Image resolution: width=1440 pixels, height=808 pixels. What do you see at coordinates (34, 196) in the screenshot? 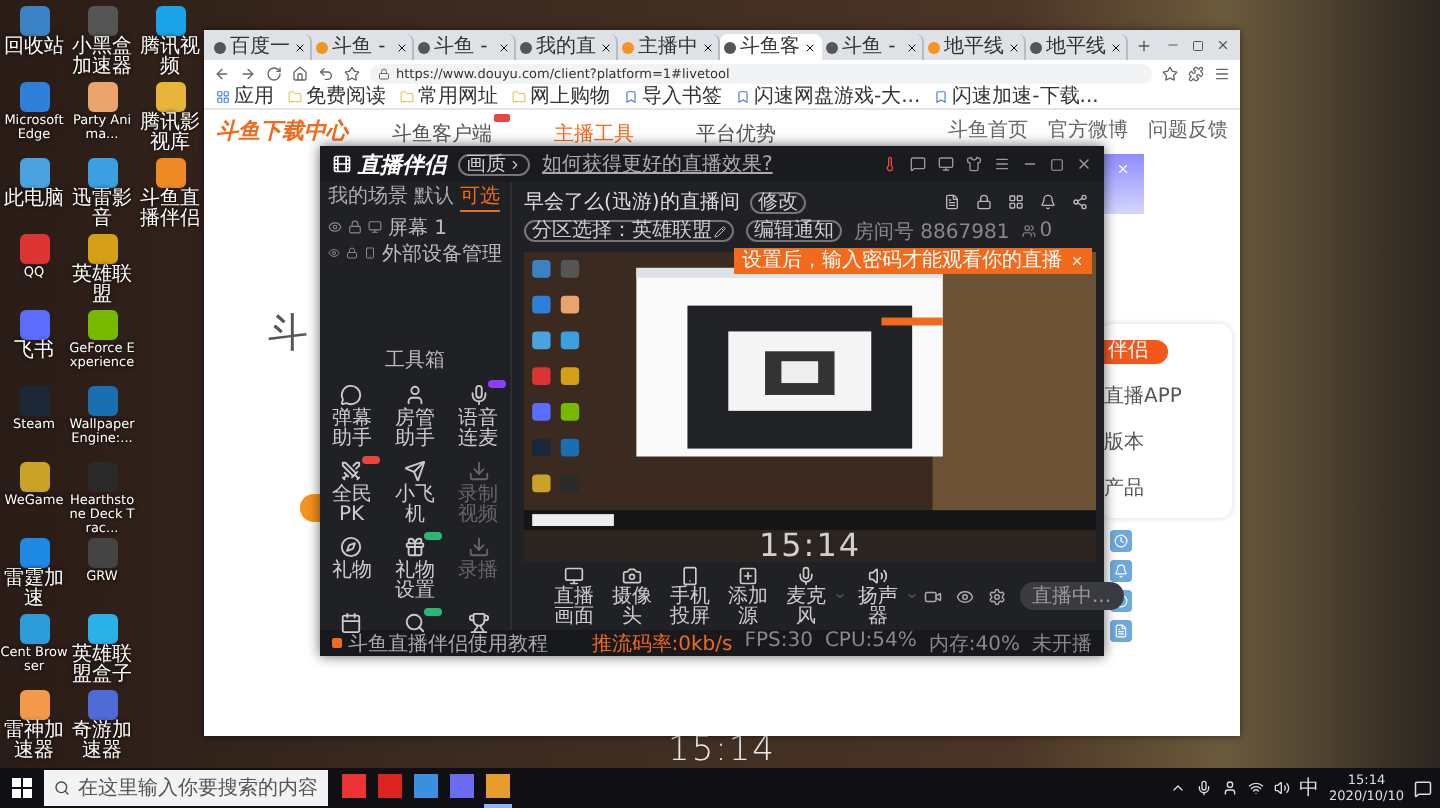
I see `desktop-shortcut: 此电脑` at bounding box center [34, 196].